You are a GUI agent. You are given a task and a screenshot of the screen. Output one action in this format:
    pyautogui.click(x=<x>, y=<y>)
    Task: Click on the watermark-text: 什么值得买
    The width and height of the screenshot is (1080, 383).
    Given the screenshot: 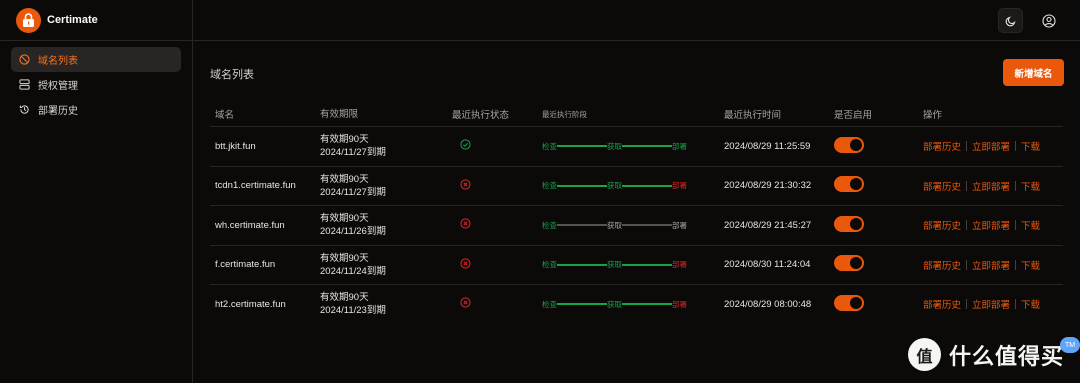 What is the action you would take?
    pyautogui.click(x=1007, y=356)
    